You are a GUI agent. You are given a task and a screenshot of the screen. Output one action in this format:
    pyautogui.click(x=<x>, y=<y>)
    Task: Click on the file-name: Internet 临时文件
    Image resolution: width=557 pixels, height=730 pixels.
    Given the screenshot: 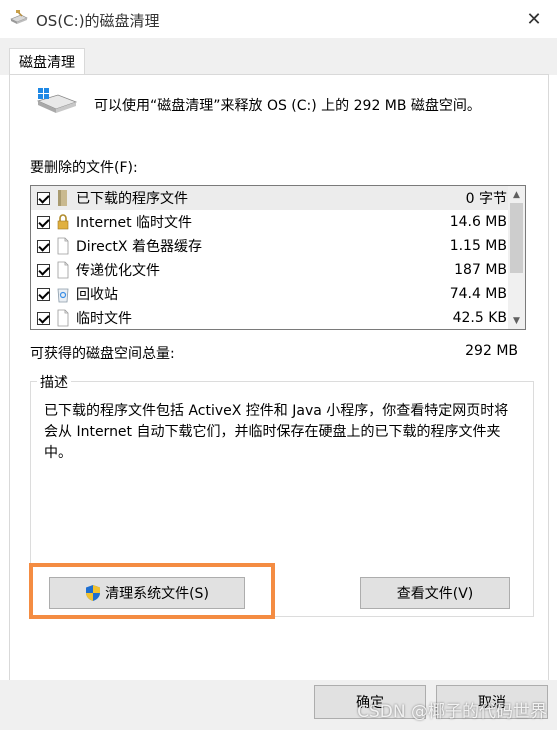 What is the action you would take?
    pyautogui.click(x=134, y=223)
    